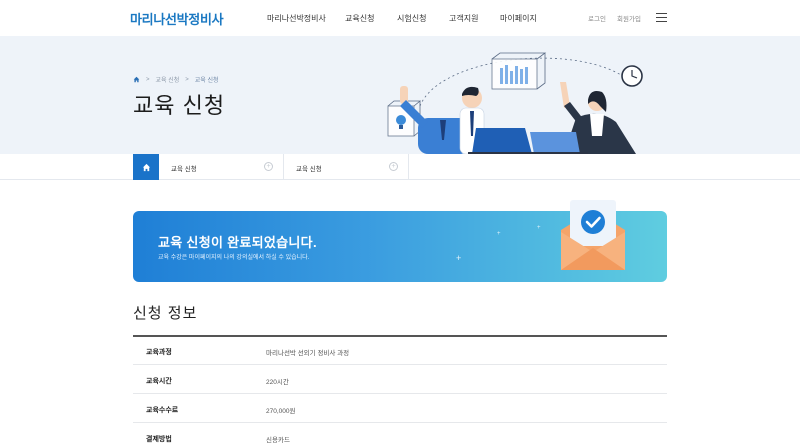  I want to click on page-title: 교육 신청, so click(179, 105).